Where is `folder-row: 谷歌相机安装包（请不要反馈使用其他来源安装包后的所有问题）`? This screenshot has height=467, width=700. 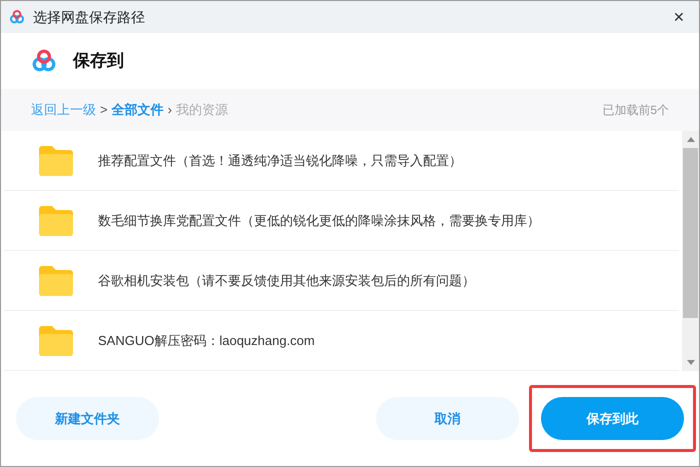 folder-row: 谷歌相机安装包（请不要反馈使用其他来源安装包后的所有问题） is located at coordinates (341, 281).